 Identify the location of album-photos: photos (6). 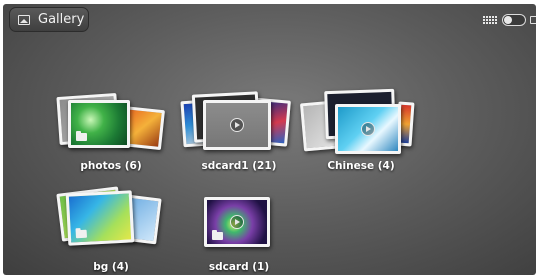
(111, 135).